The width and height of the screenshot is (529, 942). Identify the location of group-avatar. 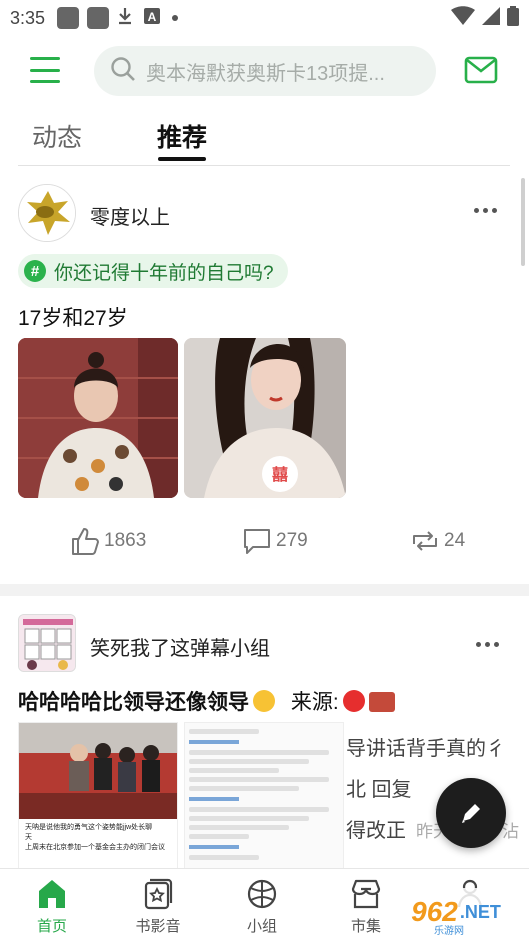
(47, 643).